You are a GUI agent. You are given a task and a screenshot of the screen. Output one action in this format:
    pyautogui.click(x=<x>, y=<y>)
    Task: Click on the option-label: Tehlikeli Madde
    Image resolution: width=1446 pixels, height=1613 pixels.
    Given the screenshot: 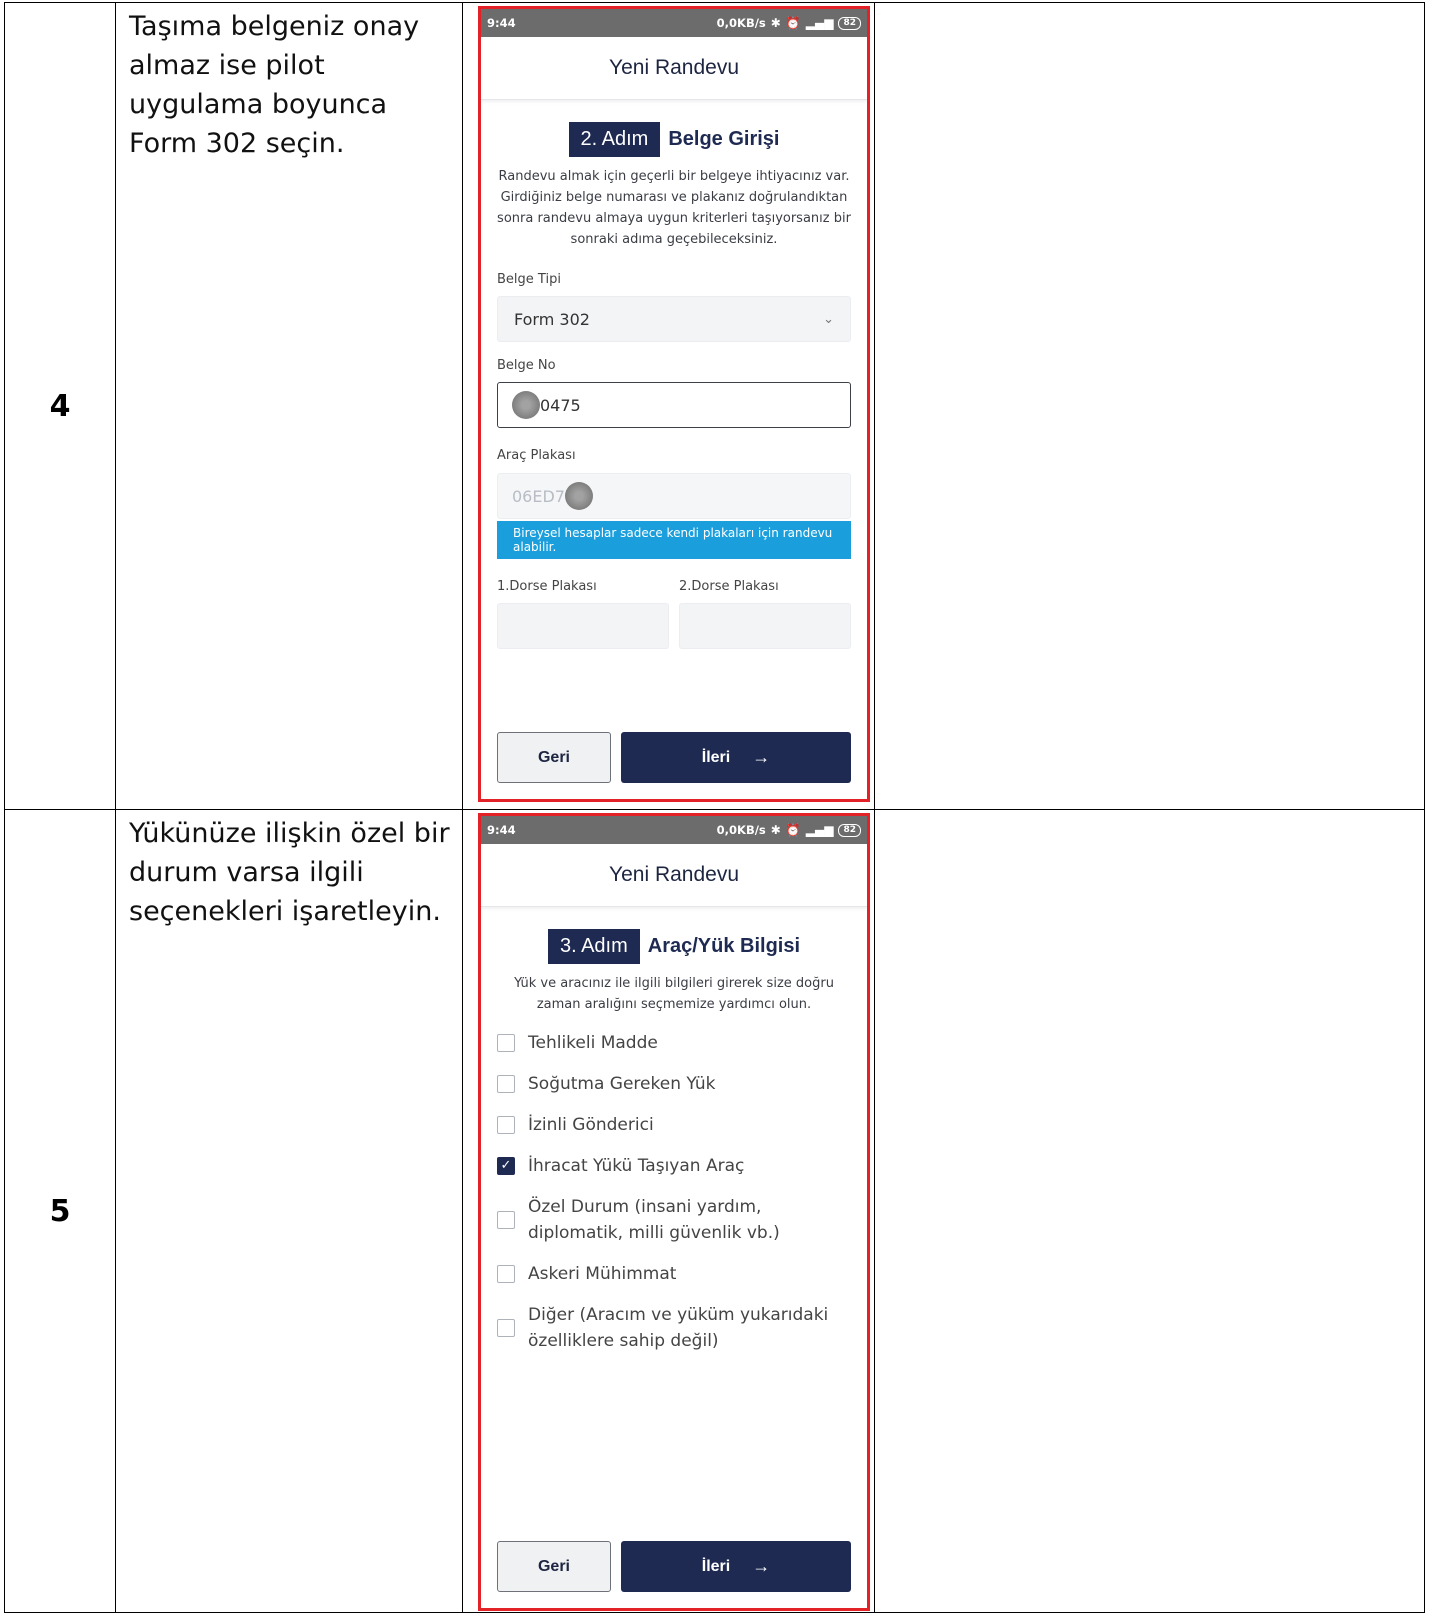 What is the action you would take?
    pyautogui.click(x=593, y=1043)
    